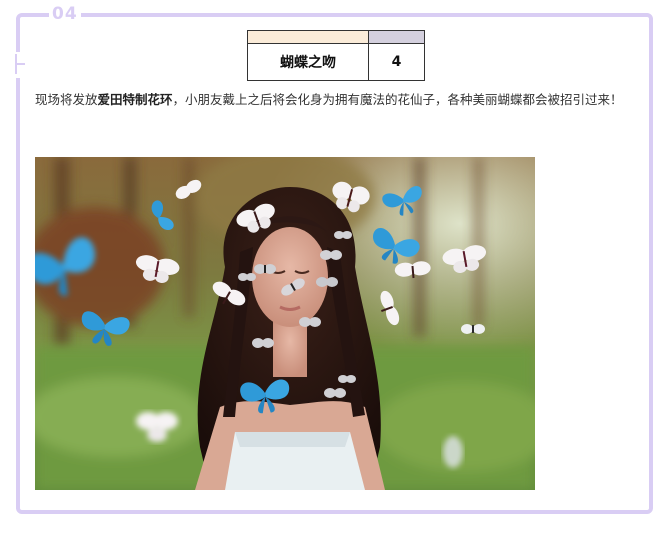 This screenshot has width=664, height=534. I want to click on table-header-left, so click(308, 37).